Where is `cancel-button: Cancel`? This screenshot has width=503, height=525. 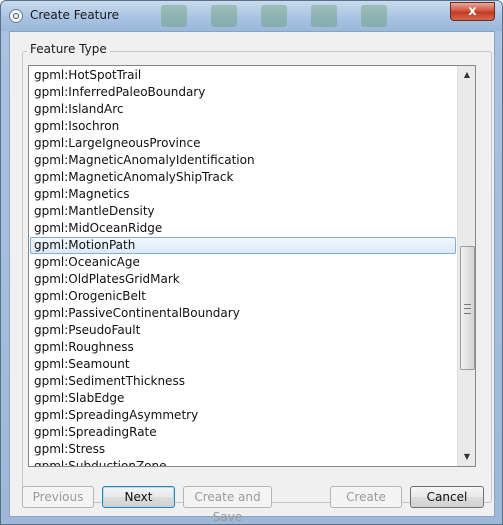 cancel-button: Cancel is located at coordinates (447, 497).